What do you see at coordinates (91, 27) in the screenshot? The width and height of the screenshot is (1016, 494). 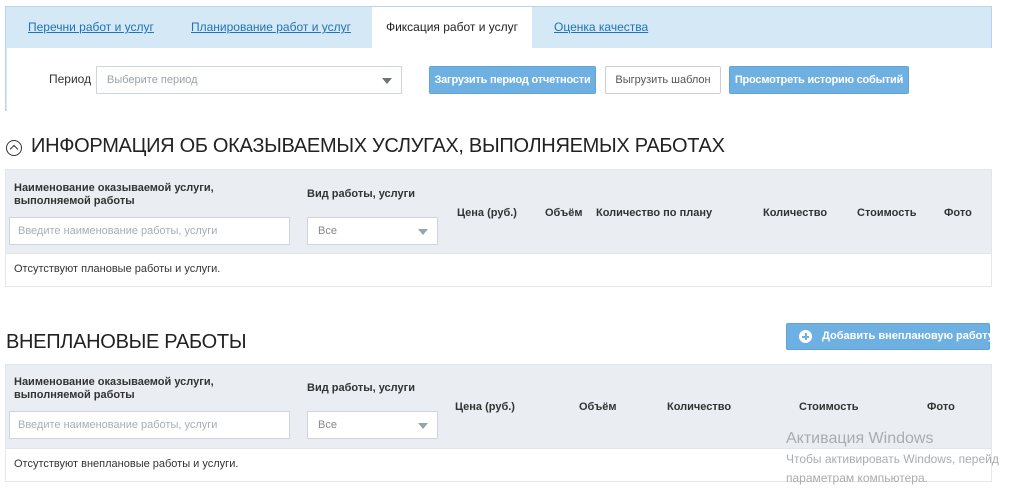 I see `tab-work-lists: Перечни работ и услуг` at bounding box center [91, 27].